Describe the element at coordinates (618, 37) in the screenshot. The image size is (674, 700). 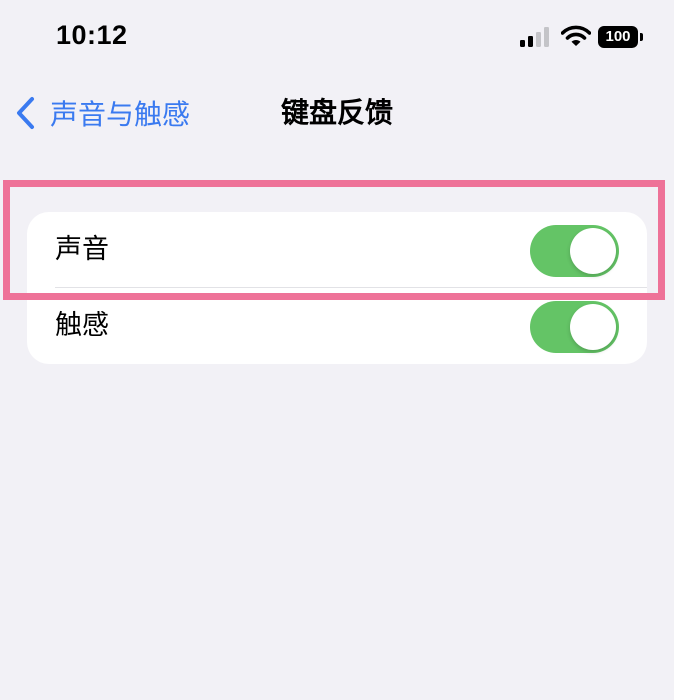
I see `battery-level: 100` at that location.